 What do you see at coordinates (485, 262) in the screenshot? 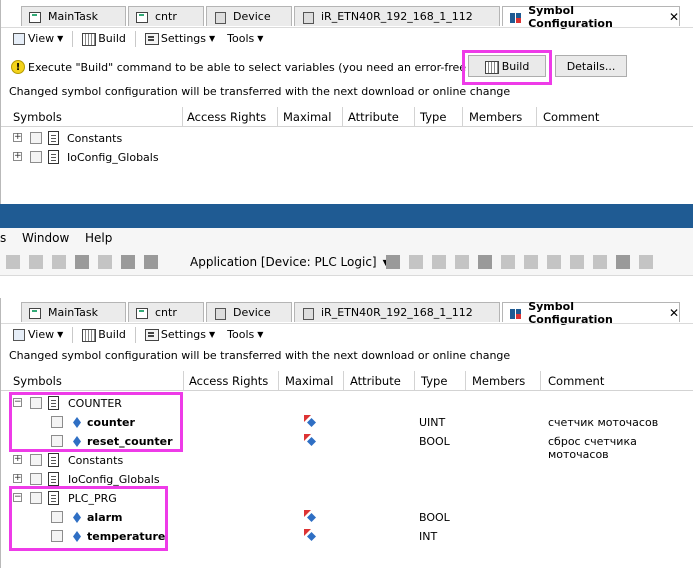
I see `tools-icon` at bounding box center [485, 262].